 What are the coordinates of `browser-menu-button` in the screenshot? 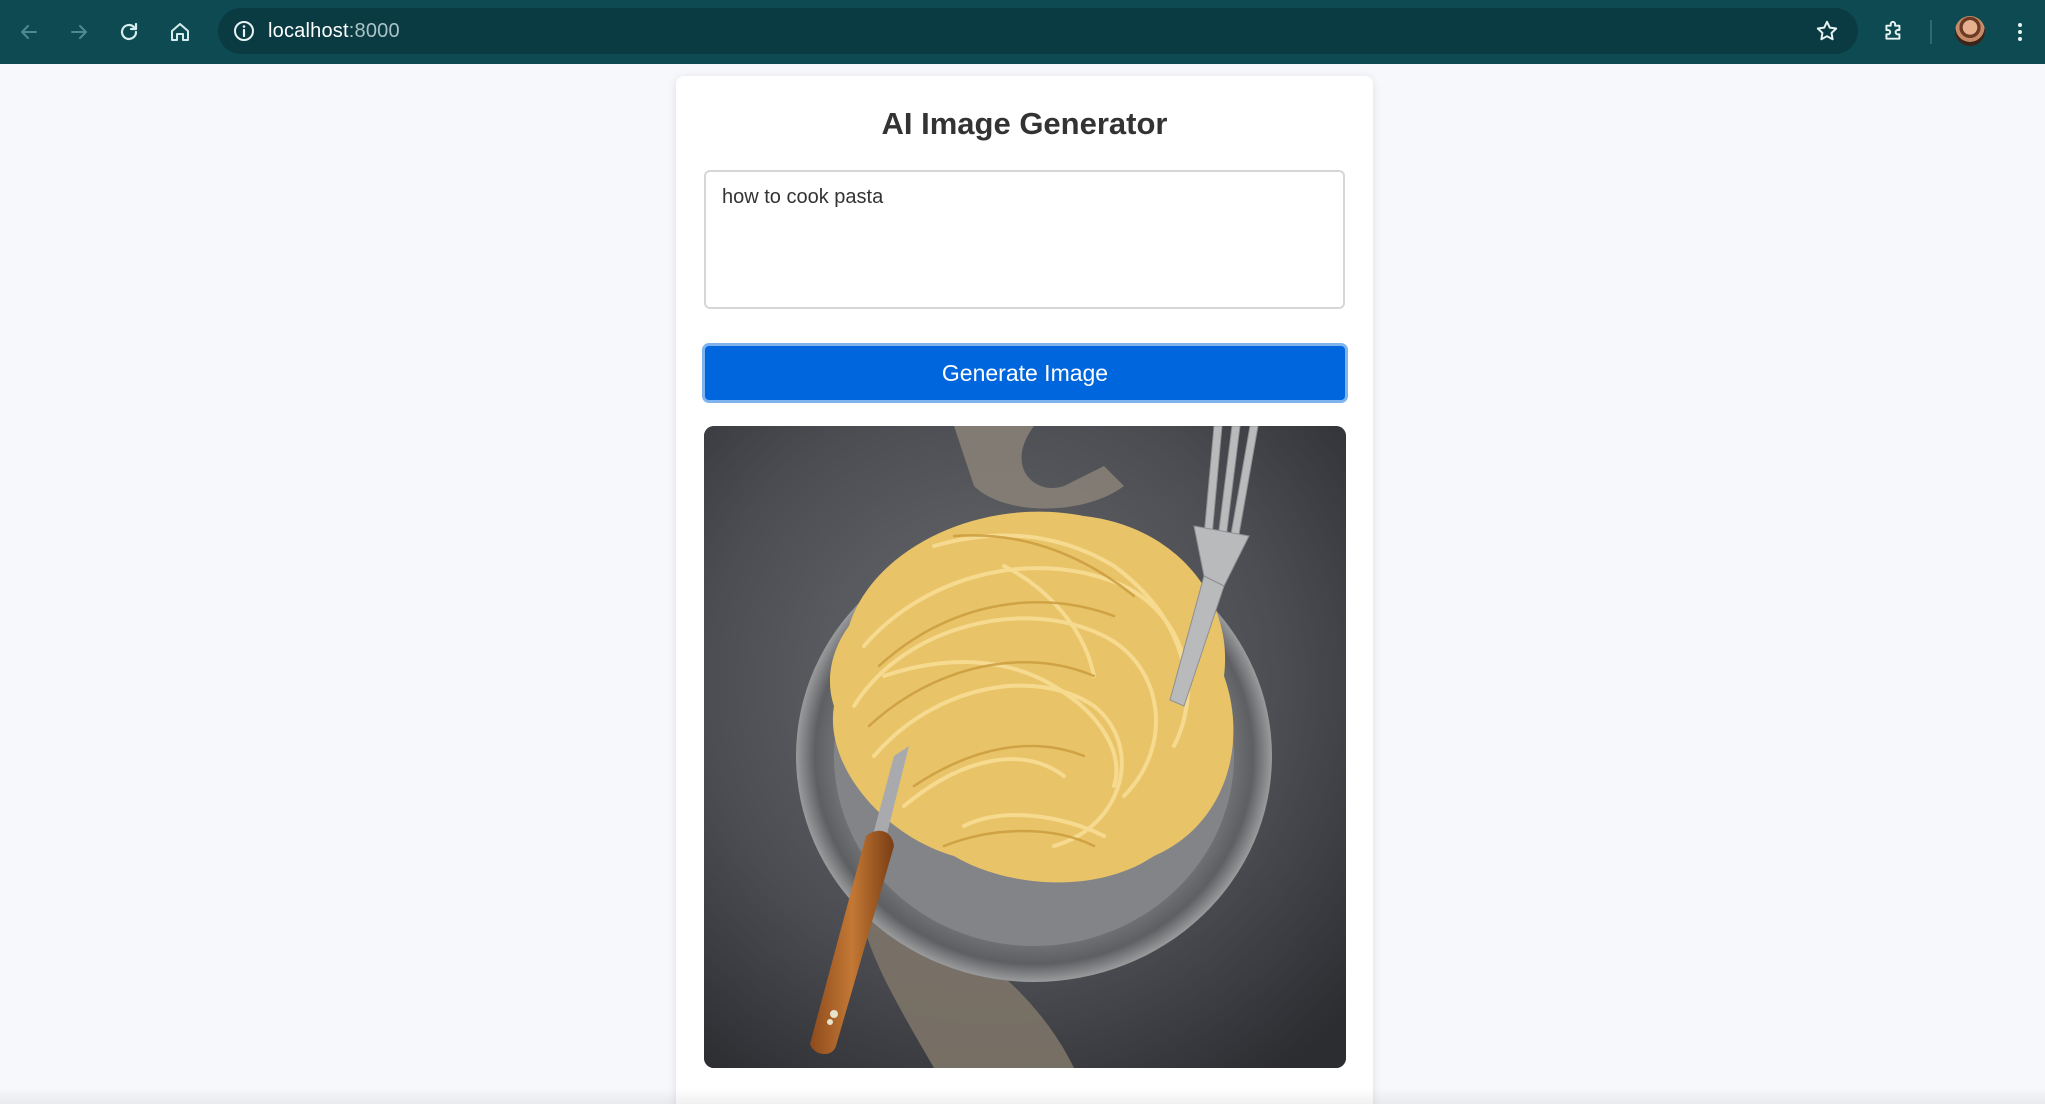 It's located at (2020, 32).